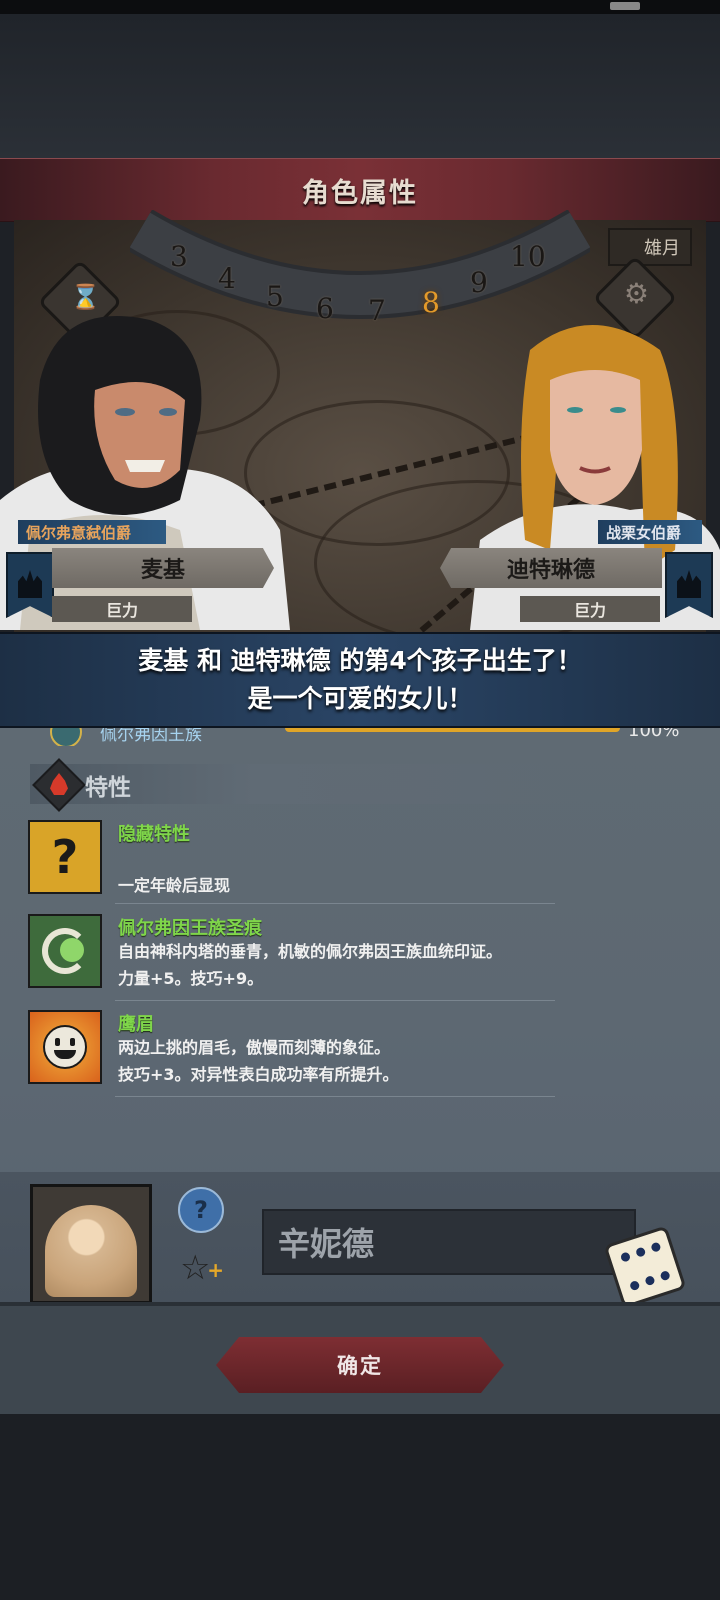 The height and width of the screenshot is (1600, 720). I want to click on father-trait: 巨力, so click(121, 610).